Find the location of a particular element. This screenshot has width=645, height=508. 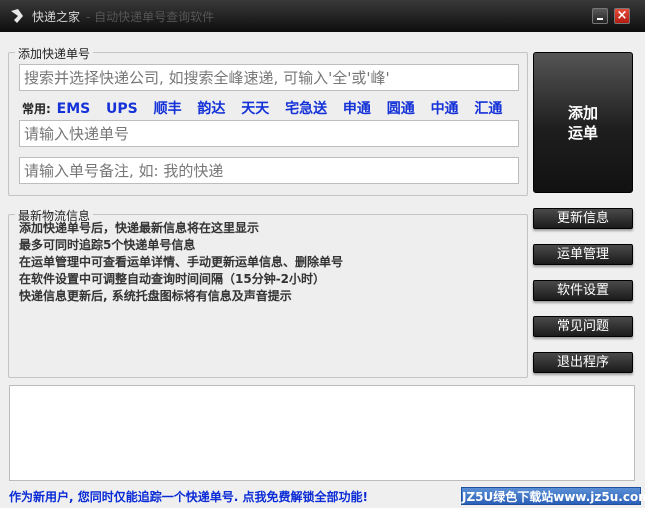

common-couriers-row: 常用: EMS UPS 顺丰 韵达 天天 宅急送 申通 圆通 中通 汇通 is located at coordinates (268, 108).